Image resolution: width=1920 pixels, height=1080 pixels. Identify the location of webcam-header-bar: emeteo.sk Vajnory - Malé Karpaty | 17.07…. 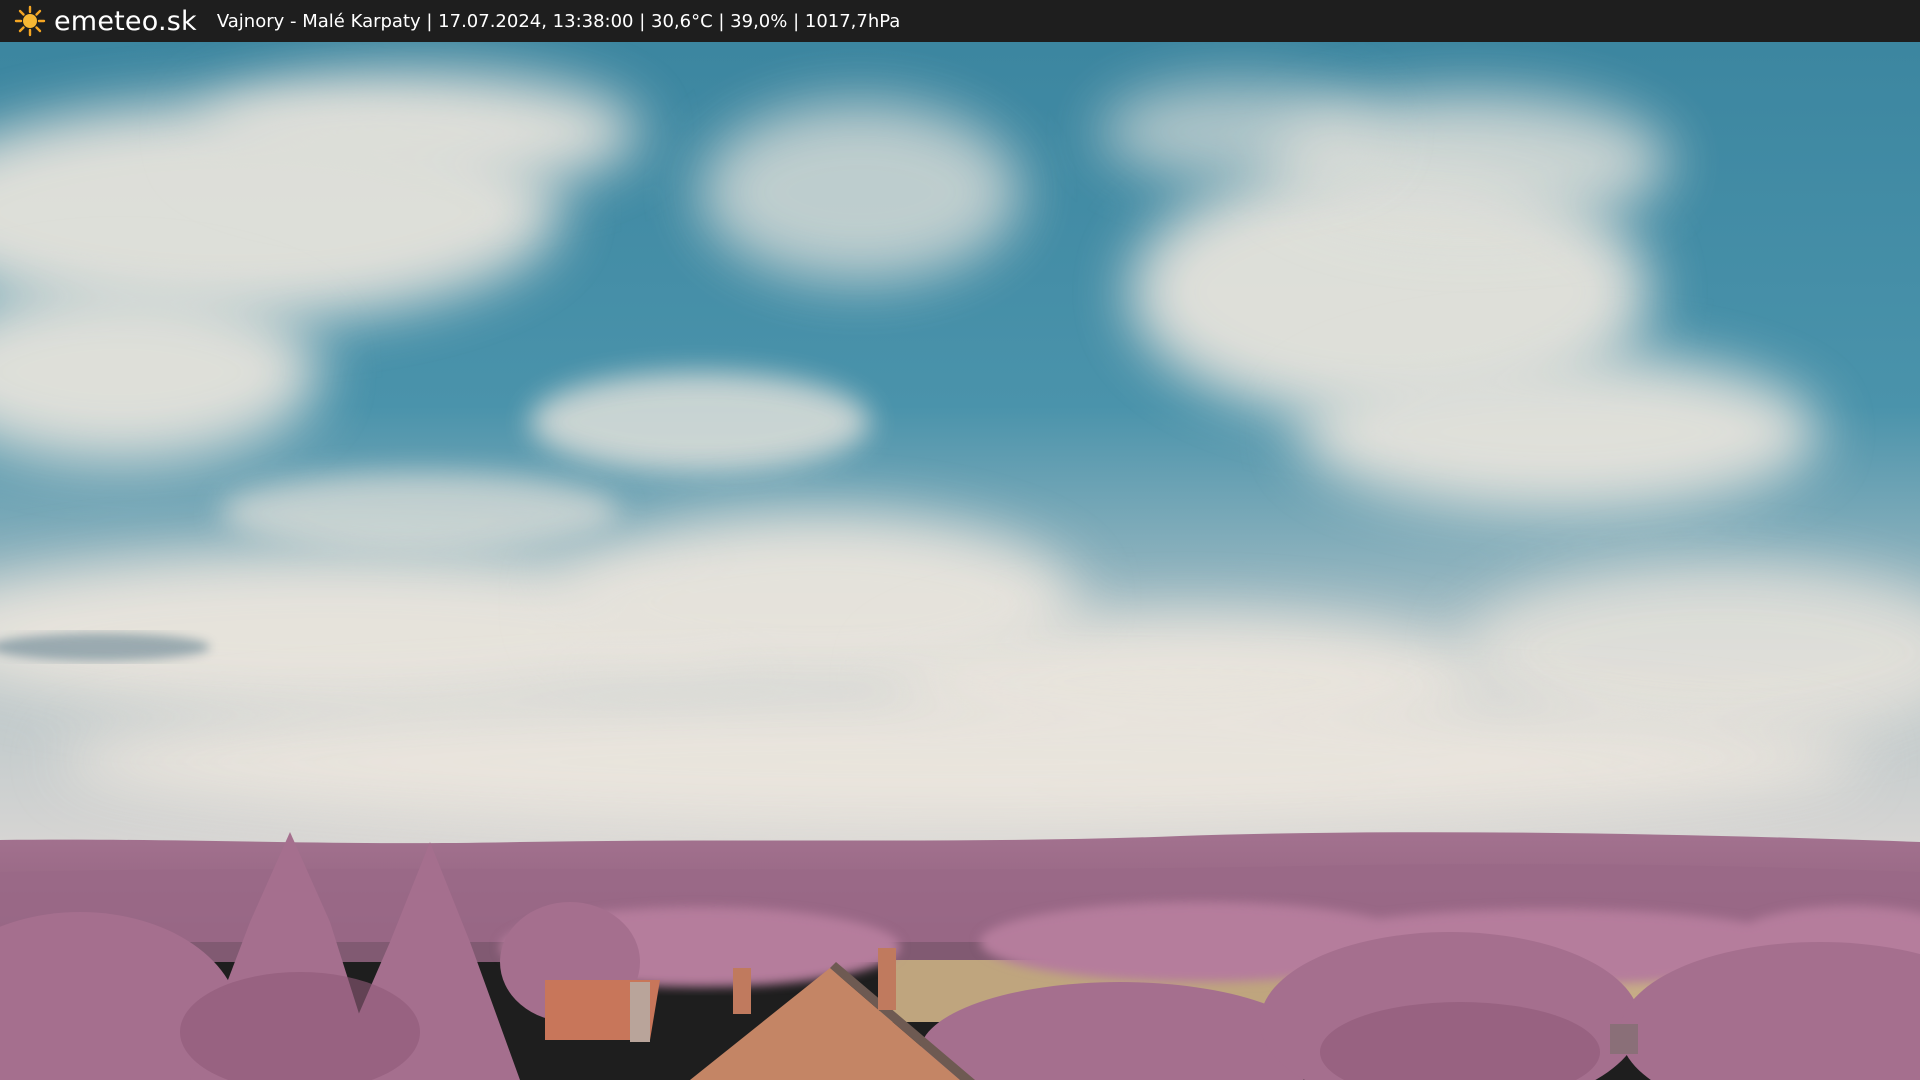
(960, 21).